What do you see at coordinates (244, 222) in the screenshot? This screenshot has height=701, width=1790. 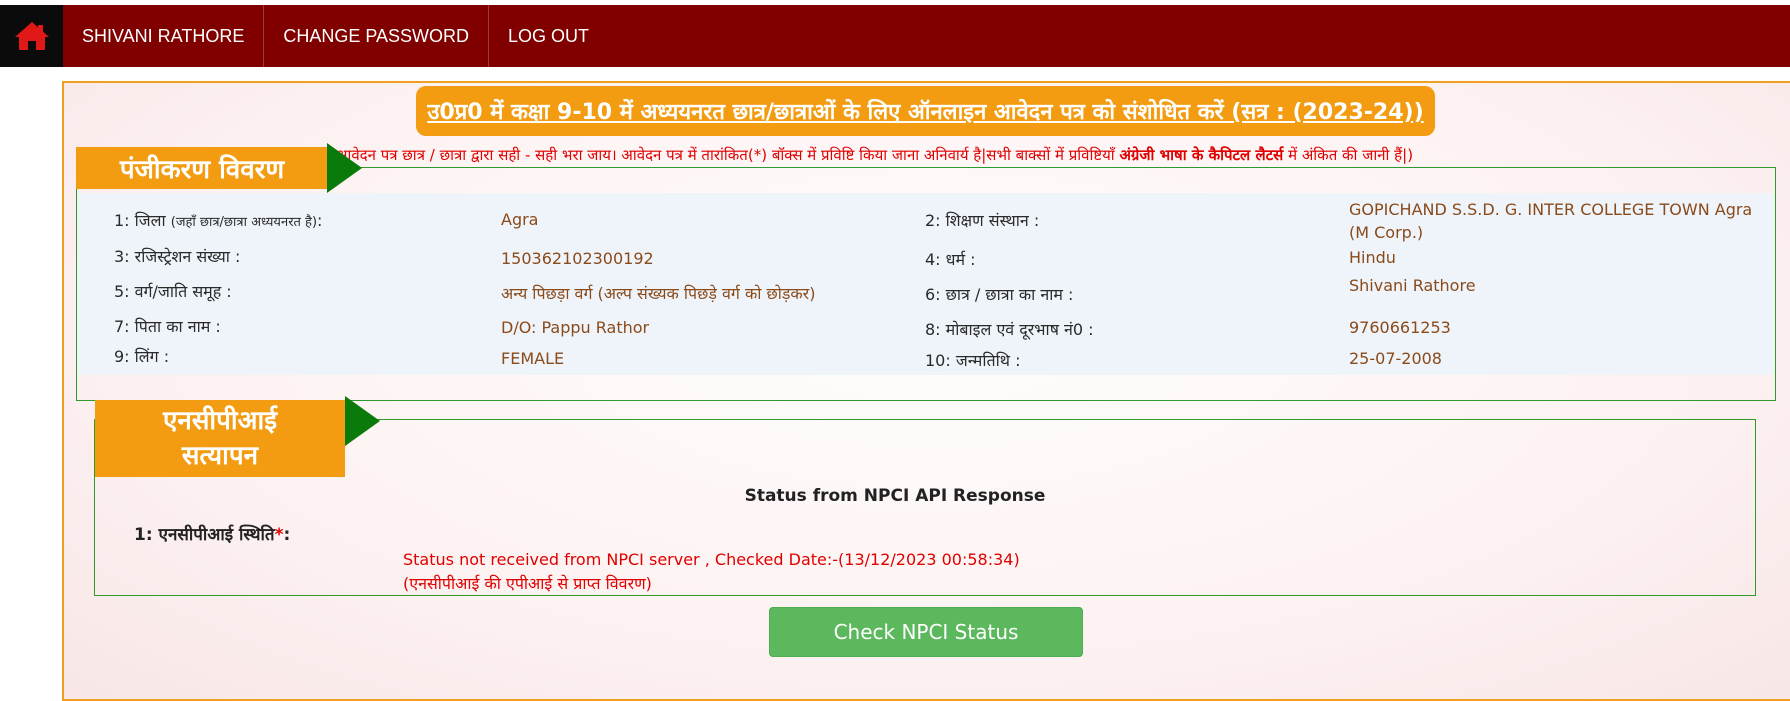 I see `district-label-note: (जहाँ छात्र/छात्रा अध्ययनरत है)` at bounding box center [244, 222].